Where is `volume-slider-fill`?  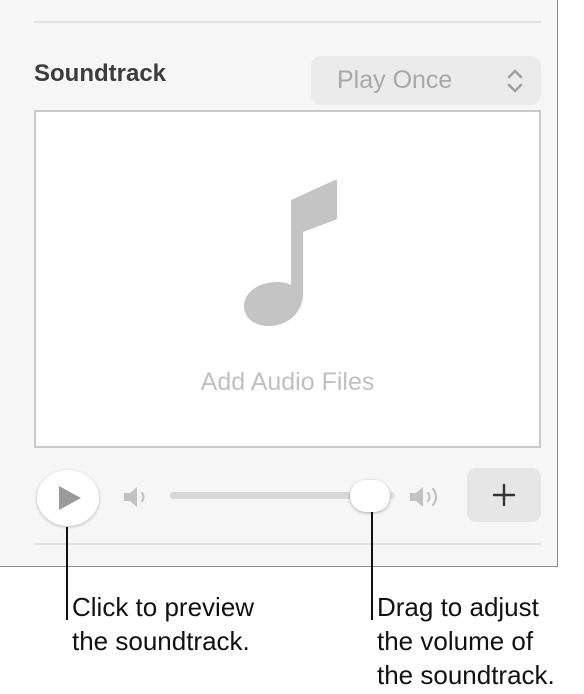 volume-slider-fill is located at coordinates (269, 495).